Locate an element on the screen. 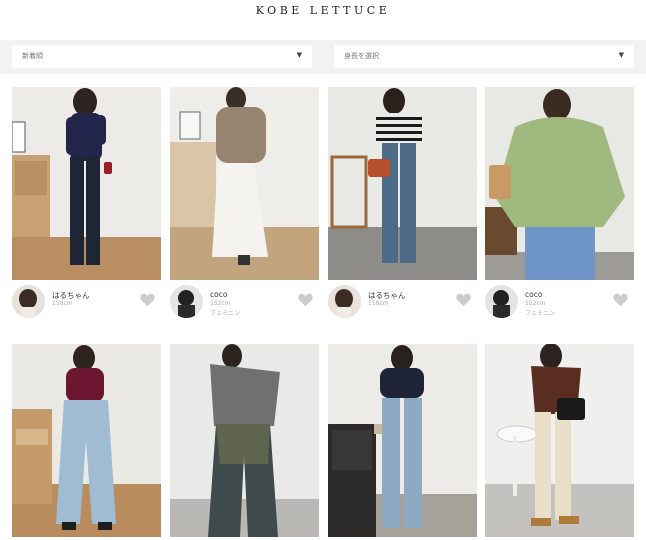  height-select-value: 身長を選択 is located at coordinates (361, 56).